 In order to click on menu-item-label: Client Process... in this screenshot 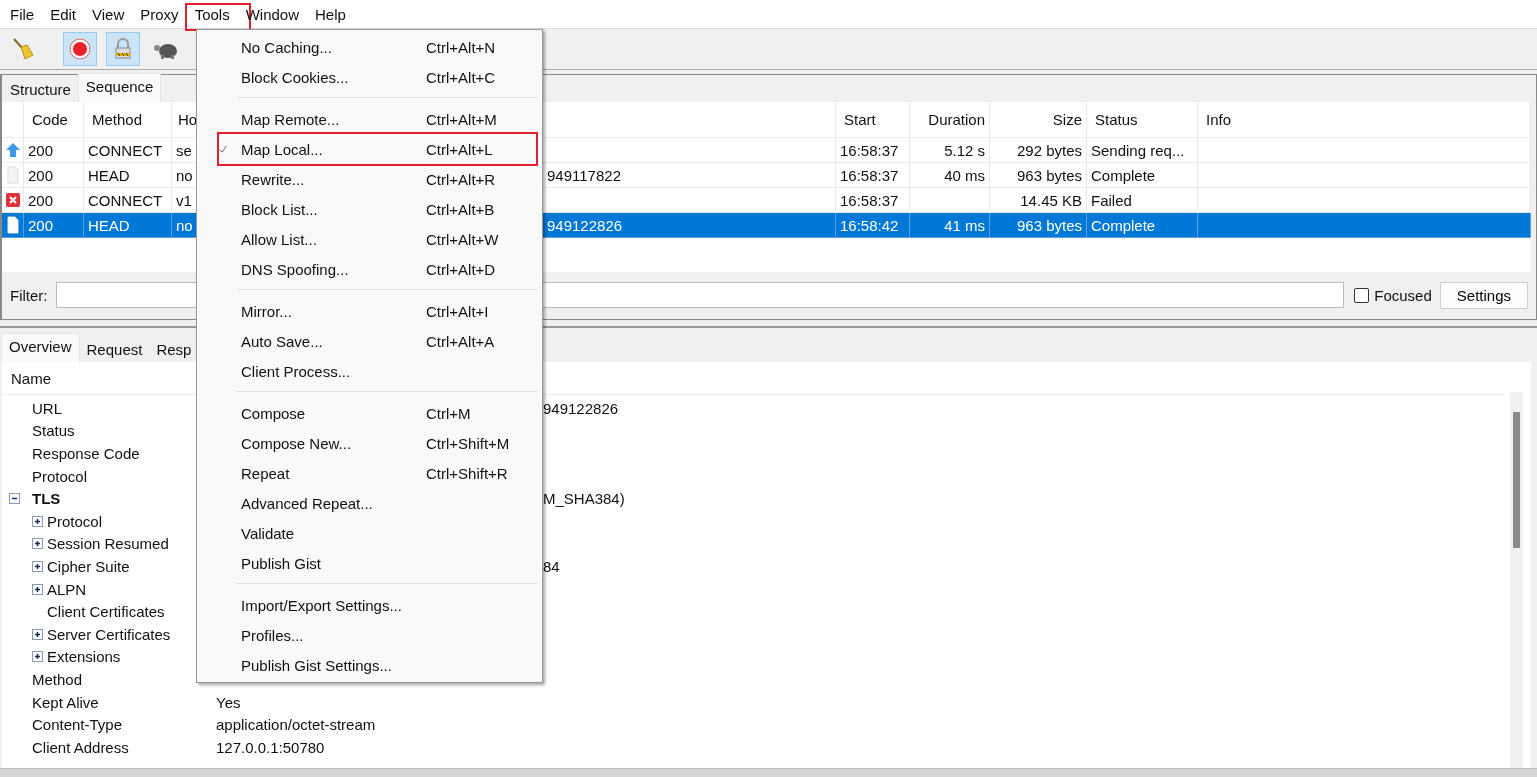, I will do `click(296, 371)`.